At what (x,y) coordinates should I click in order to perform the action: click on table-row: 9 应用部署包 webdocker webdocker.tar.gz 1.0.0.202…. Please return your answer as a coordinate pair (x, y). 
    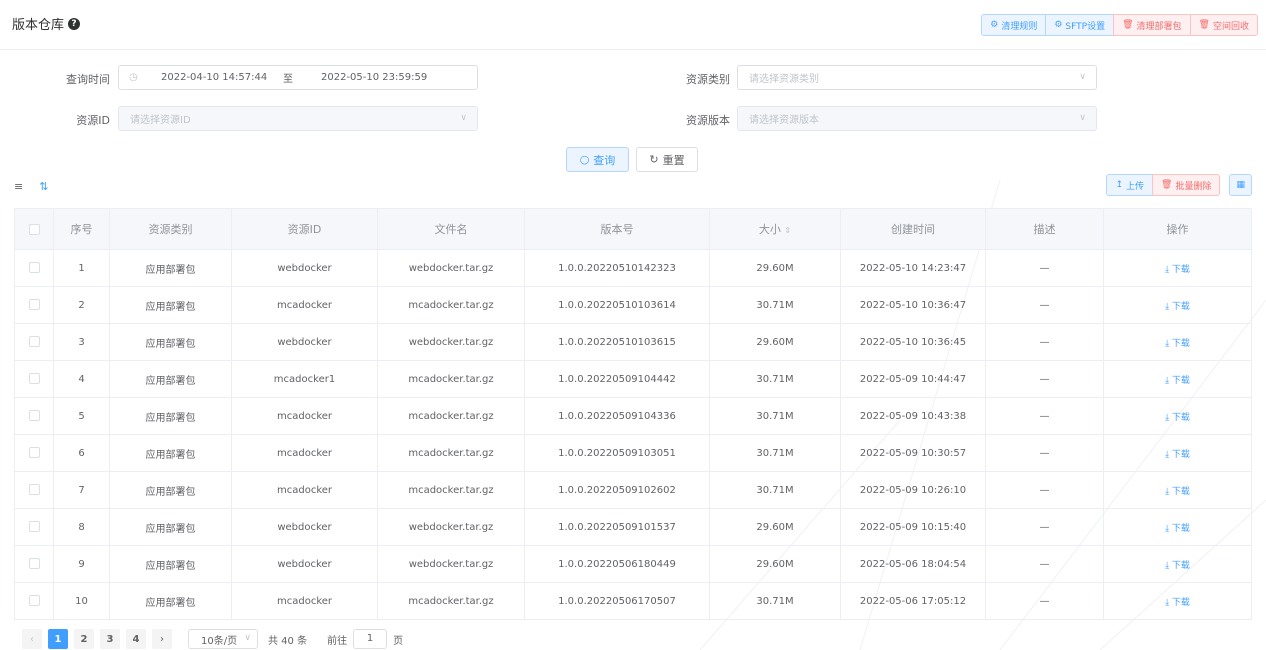
    Looking at the image, I should click on (633, 564).